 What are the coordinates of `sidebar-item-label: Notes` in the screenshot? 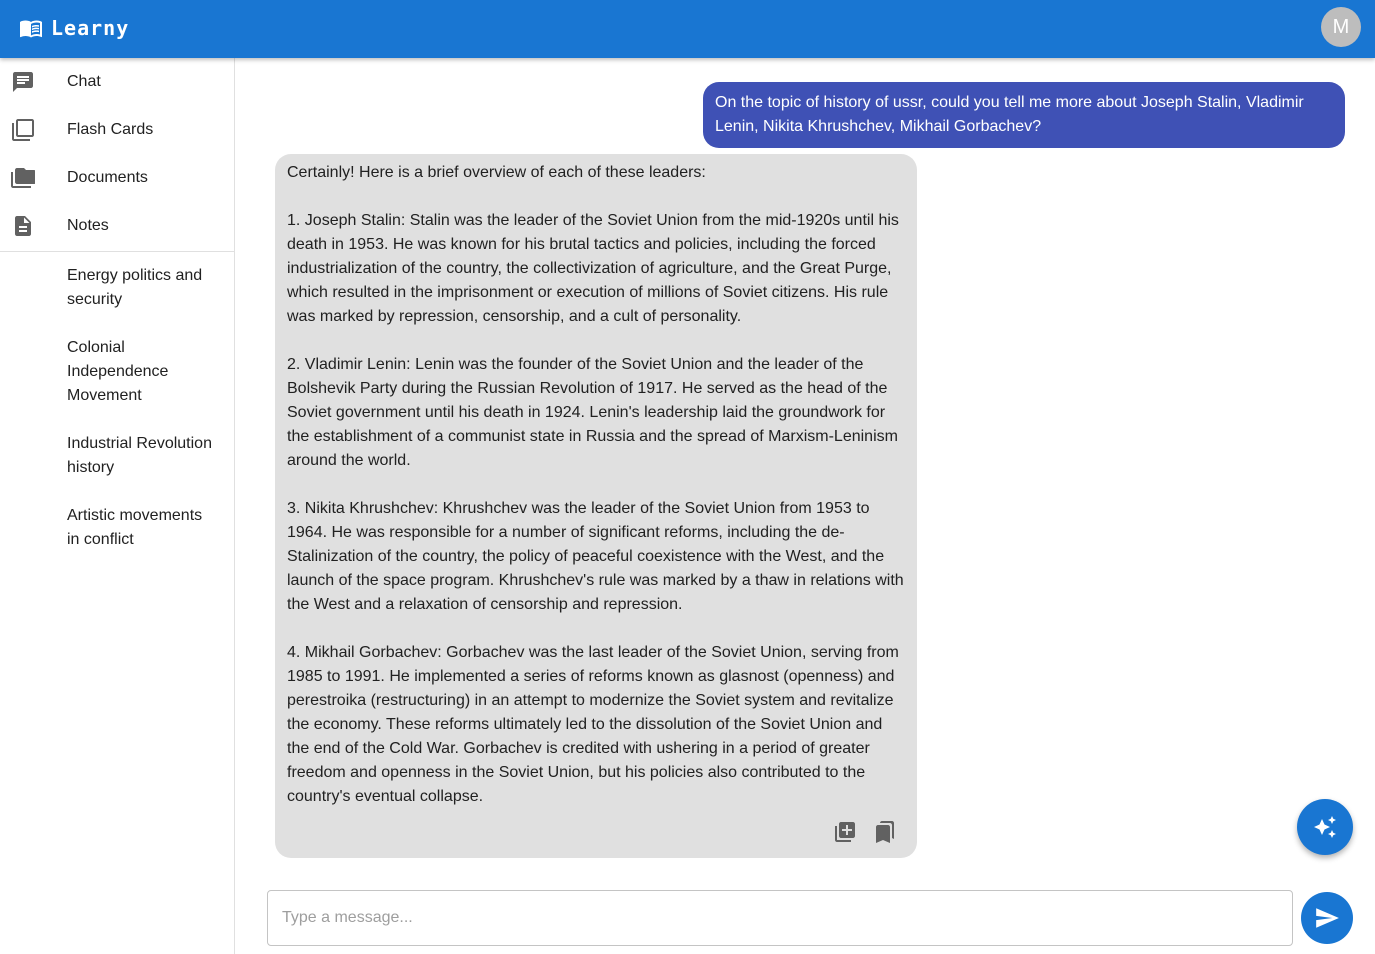 It's located at (88, 225).